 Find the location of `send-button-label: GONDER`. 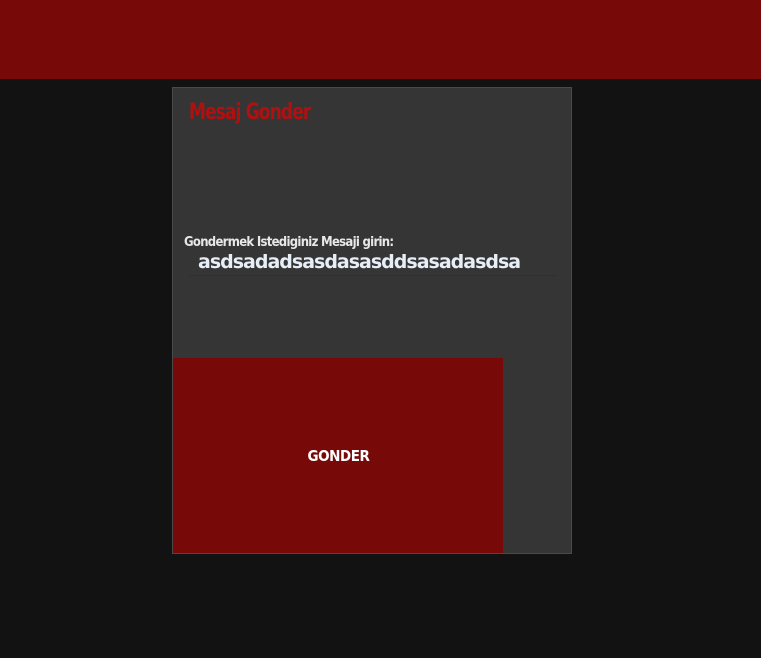

send-button-label: GONDER is located at coordinates (338, 455).